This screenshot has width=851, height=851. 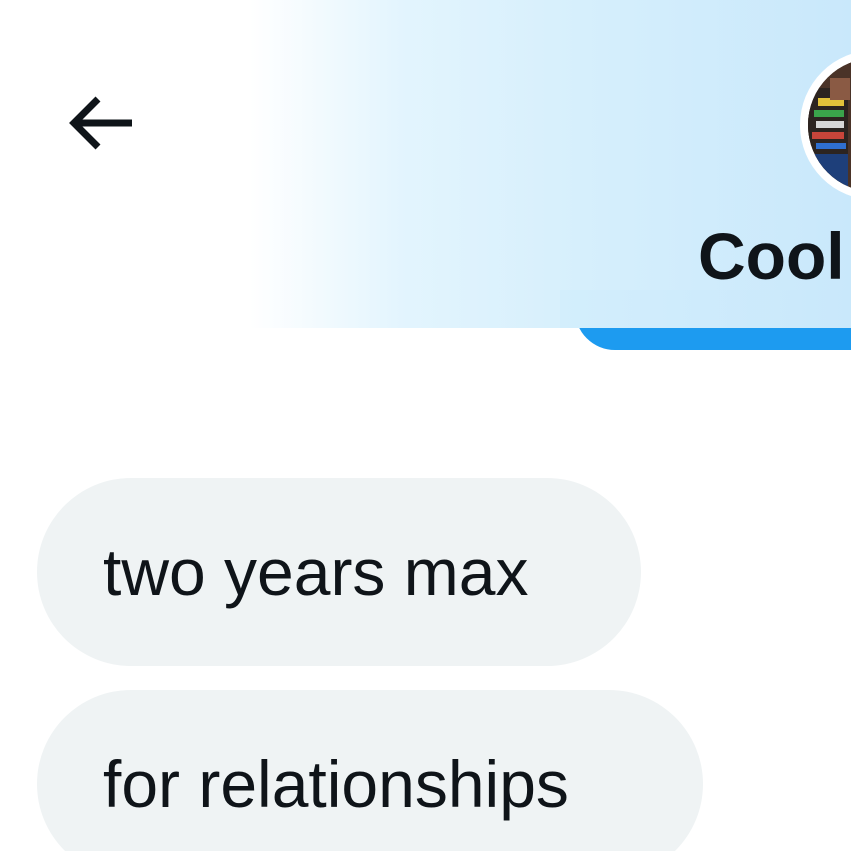 I want to click on display-name: Cool, so click(x=771, y=256).